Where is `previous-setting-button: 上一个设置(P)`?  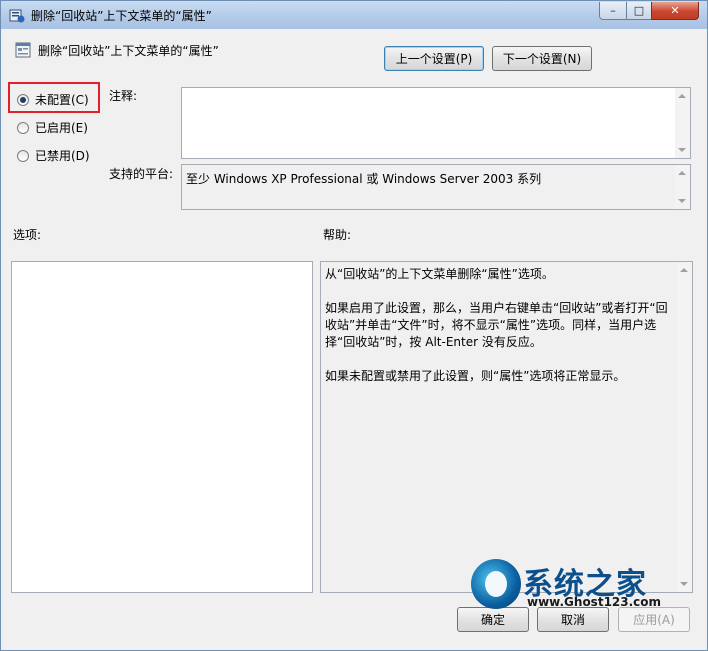 previous-setting-button: 上一个设置(P) is located at coordinates (434, 58).